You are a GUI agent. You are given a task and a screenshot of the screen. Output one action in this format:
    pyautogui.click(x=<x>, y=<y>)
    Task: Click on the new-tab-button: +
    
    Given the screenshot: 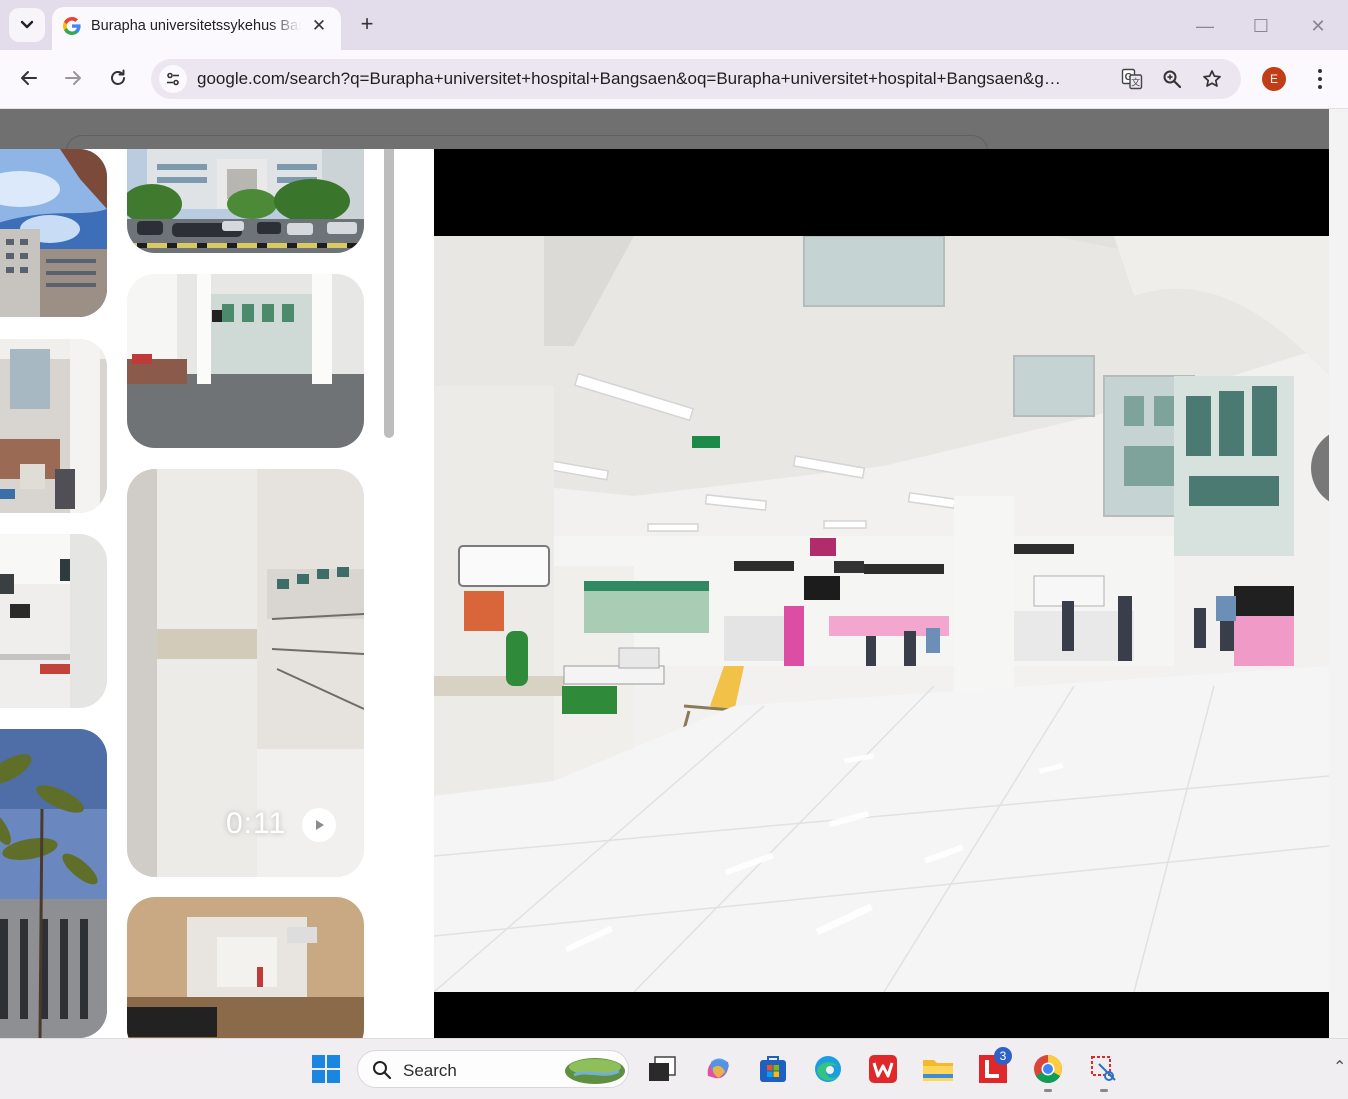 What is the action you would take?
    pyautogui.click(x=367, y=24)
    